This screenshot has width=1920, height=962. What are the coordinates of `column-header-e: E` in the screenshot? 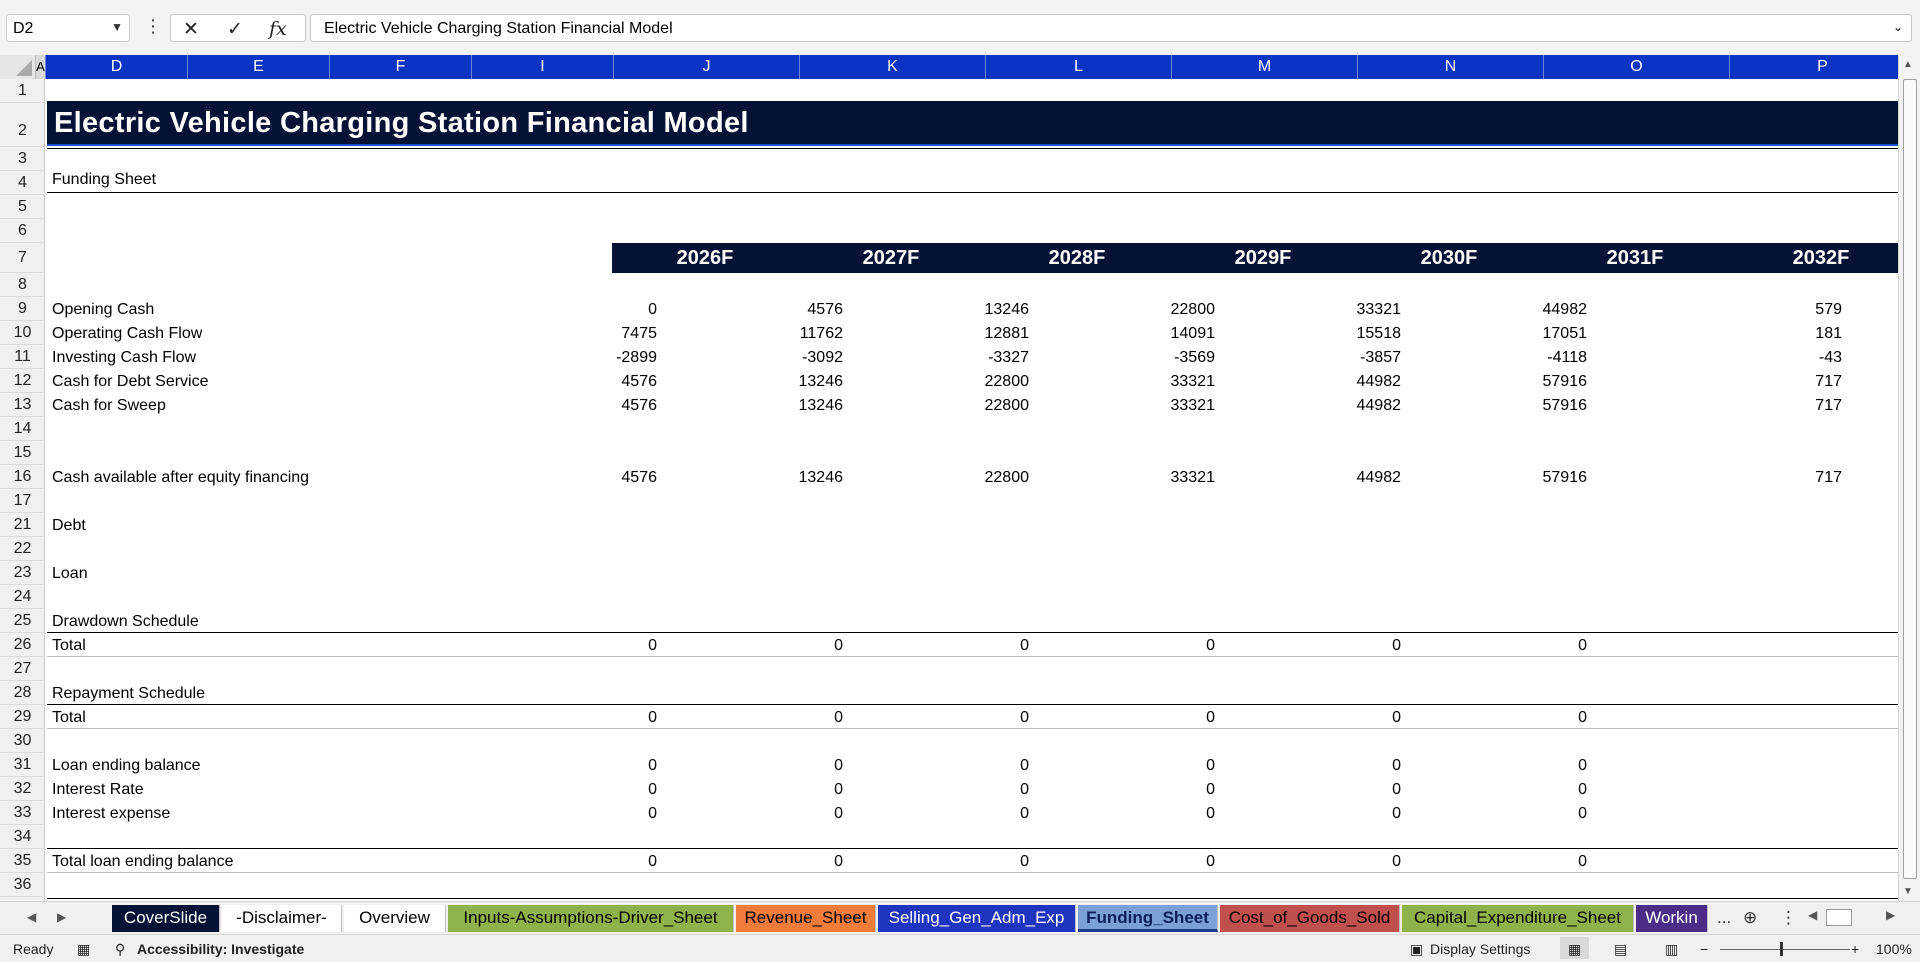 It's located at (259, 67).